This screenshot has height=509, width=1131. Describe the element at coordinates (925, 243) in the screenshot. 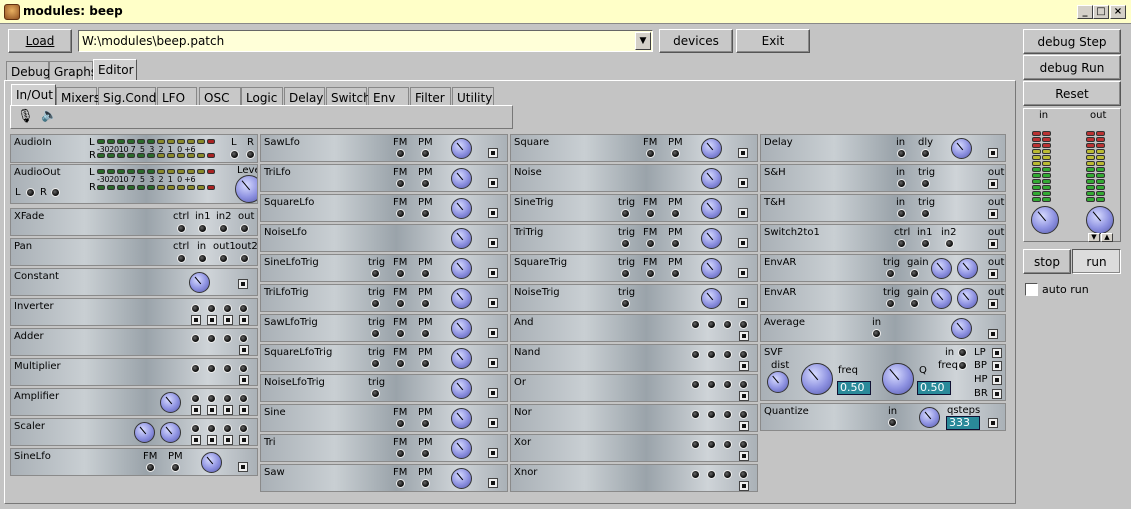

I see `in1-port` at that location.